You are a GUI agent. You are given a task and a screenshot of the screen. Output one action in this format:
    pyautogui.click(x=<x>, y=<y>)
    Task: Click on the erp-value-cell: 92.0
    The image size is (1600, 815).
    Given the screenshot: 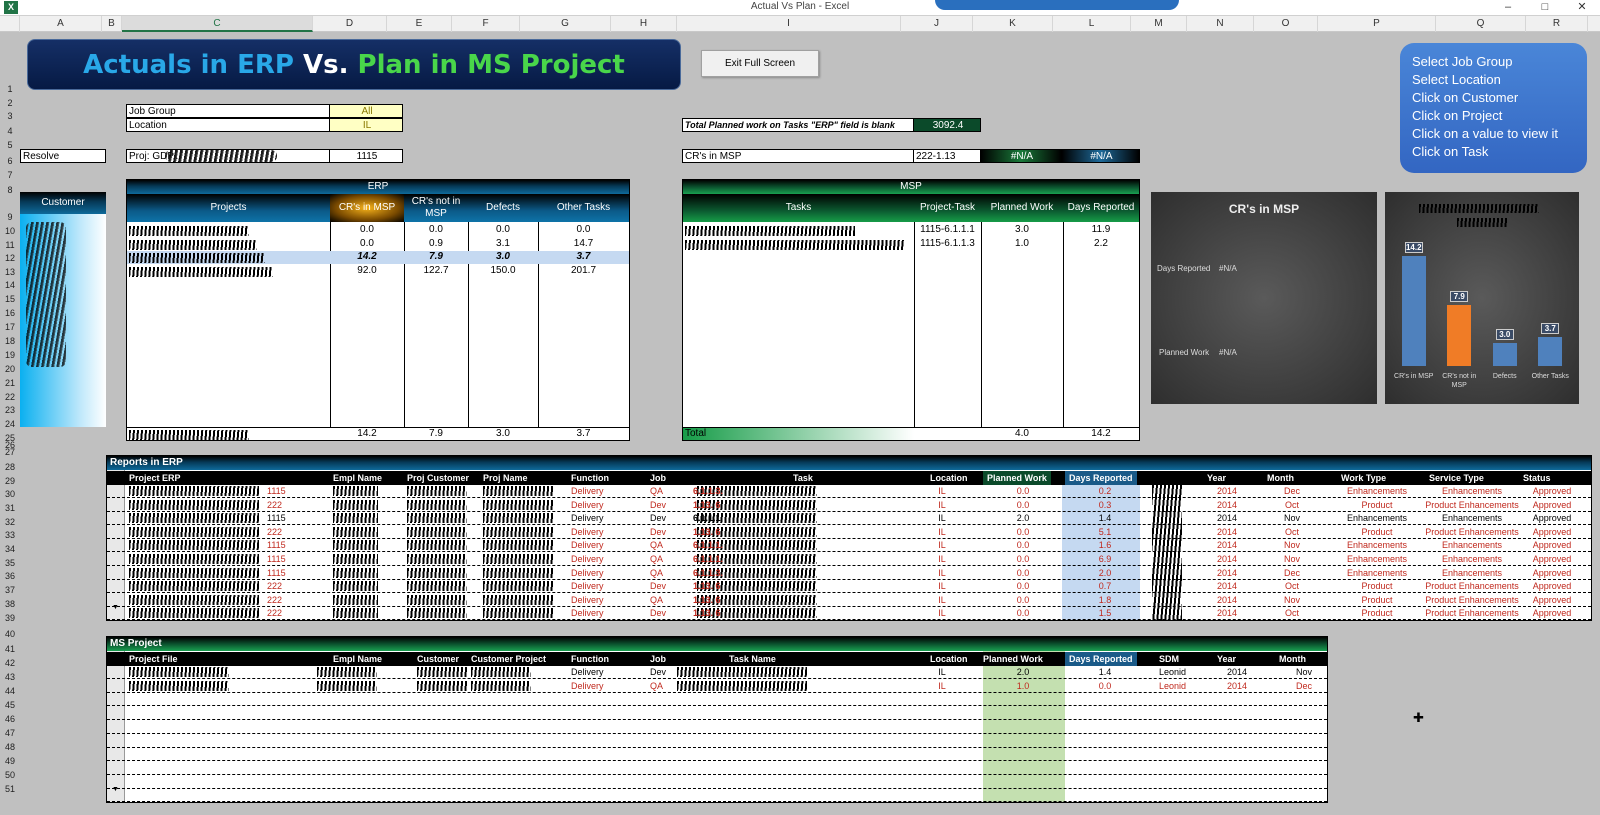 What is the action you would take?
    pyautogui.click(x=367, y=270)
    